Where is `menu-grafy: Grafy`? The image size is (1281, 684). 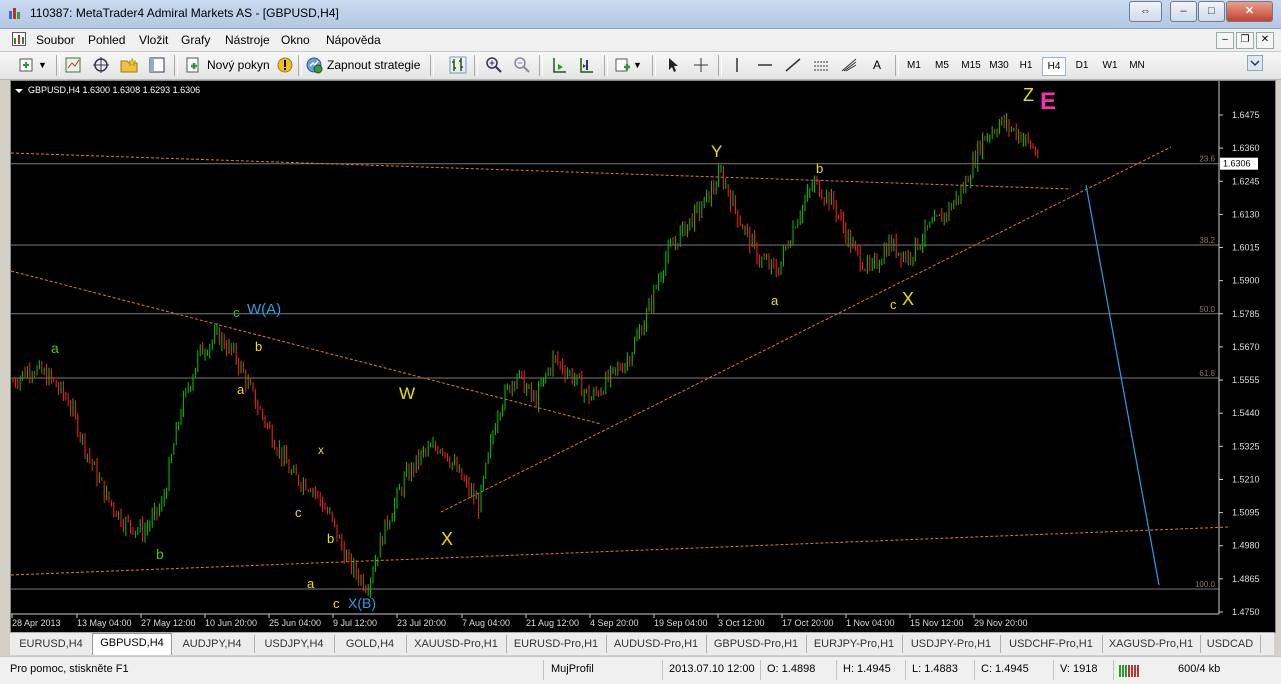
menu-grafy: Grafy is located at coordinates (195, 40).